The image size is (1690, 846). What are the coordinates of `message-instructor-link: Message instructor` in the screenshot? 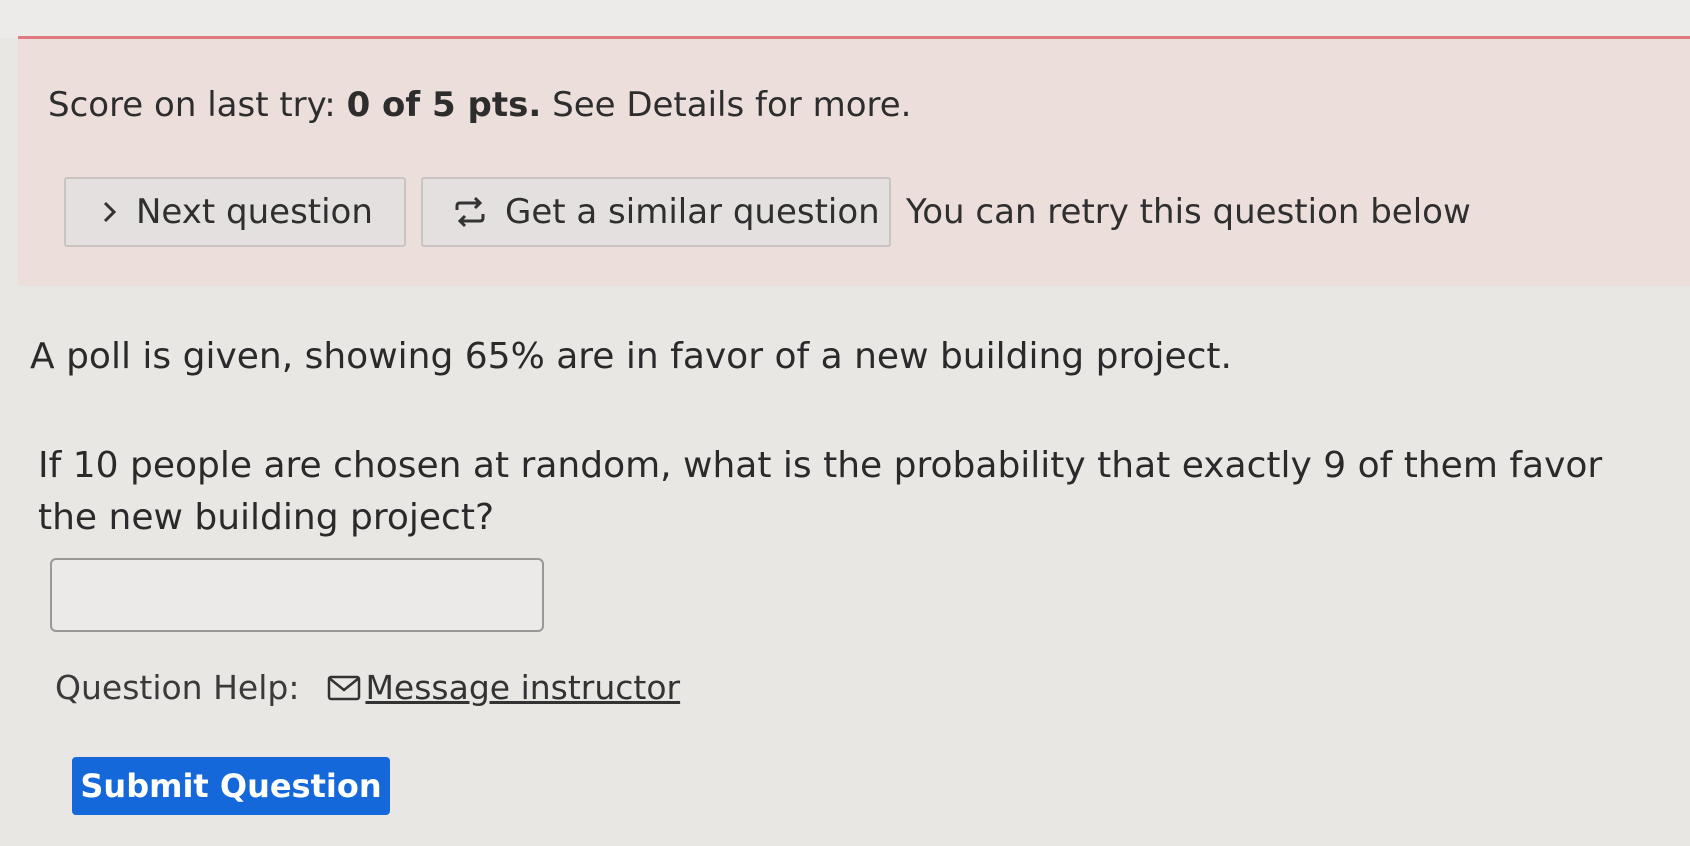 It's located at (503, 687).